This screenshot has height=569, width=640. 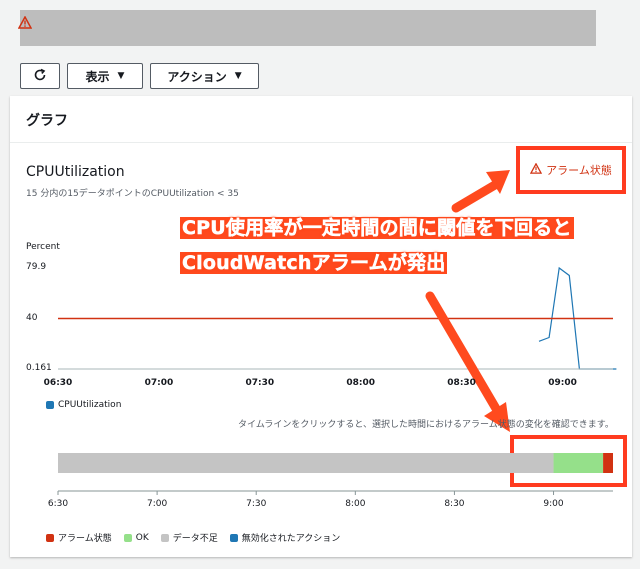 What do you see at coordinates (189, 537) in the screenshot?
I see `legend-item-insufficient: データ不足` at bounding box center [189, 537].